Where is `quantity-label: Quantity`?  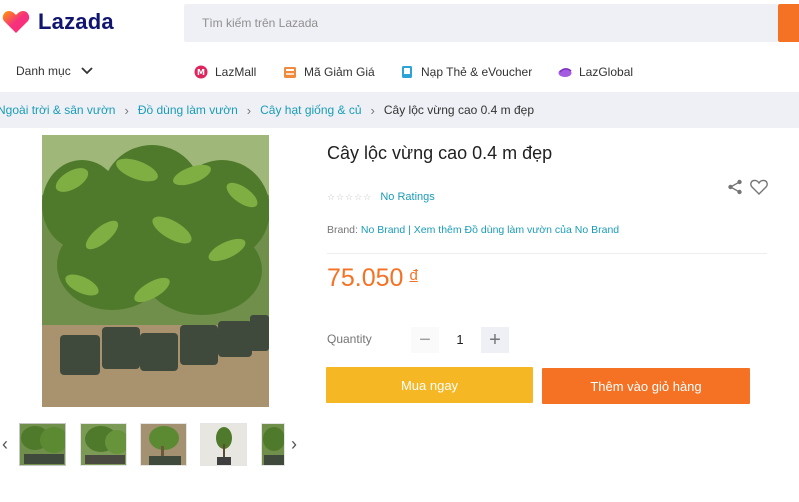
quantity-label: Quantity is located at coordinates (349, 339).